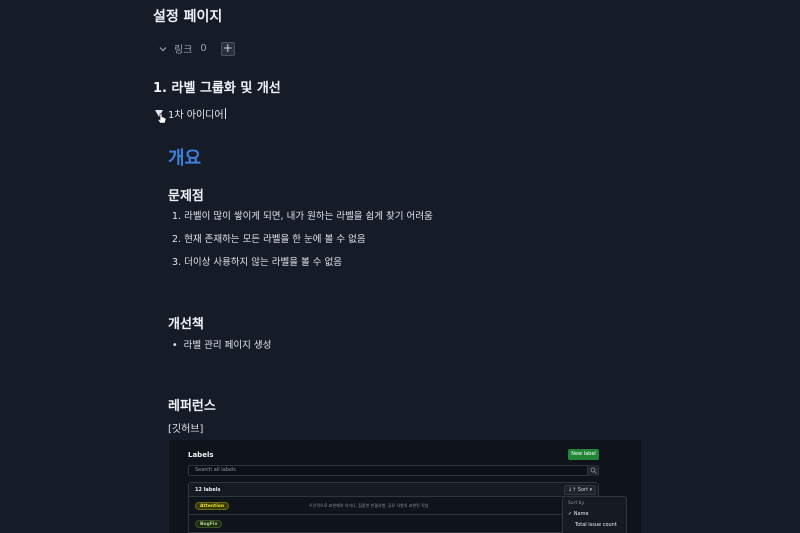 Image resolution: width=800 pixels, height=533 pixels. Describe the element at coordinates (162, 118) in the screenshot. I see `hand-cursor-icon` at that location.